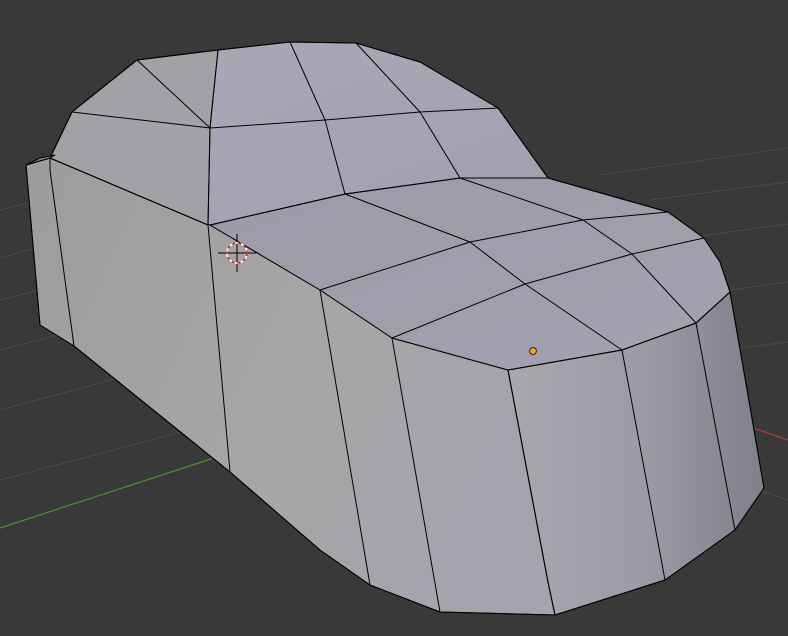 The image size is (788, 636). Describe the element at coordinates (533, 351) in the screenshot. I see `object-origin-icon` at that location.